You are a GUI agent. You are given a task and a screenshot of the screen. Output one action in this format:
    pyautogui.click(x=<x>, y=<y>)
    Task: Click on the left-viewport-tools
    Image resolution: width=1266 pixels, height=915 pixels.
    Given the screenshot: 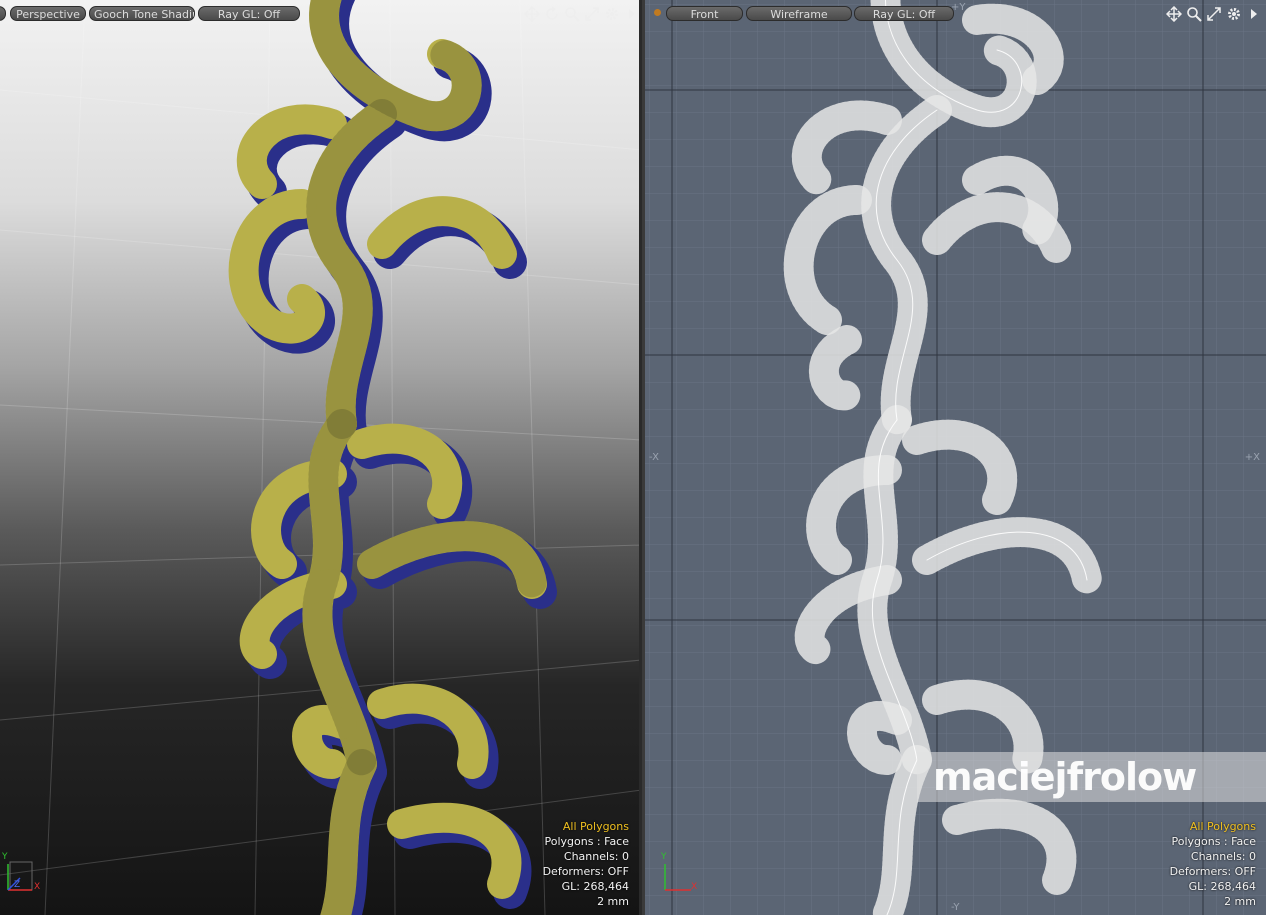 What is the action you would take?
    pyautogui.click(x=581, y=14)
    